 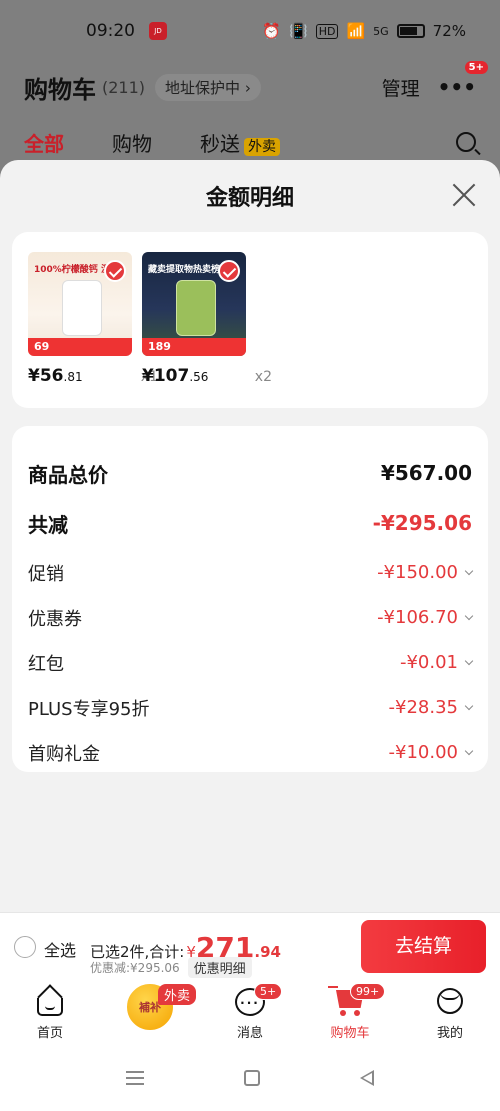 I want to click on sheet-title: 金额明细, so click(x=249, y=198).